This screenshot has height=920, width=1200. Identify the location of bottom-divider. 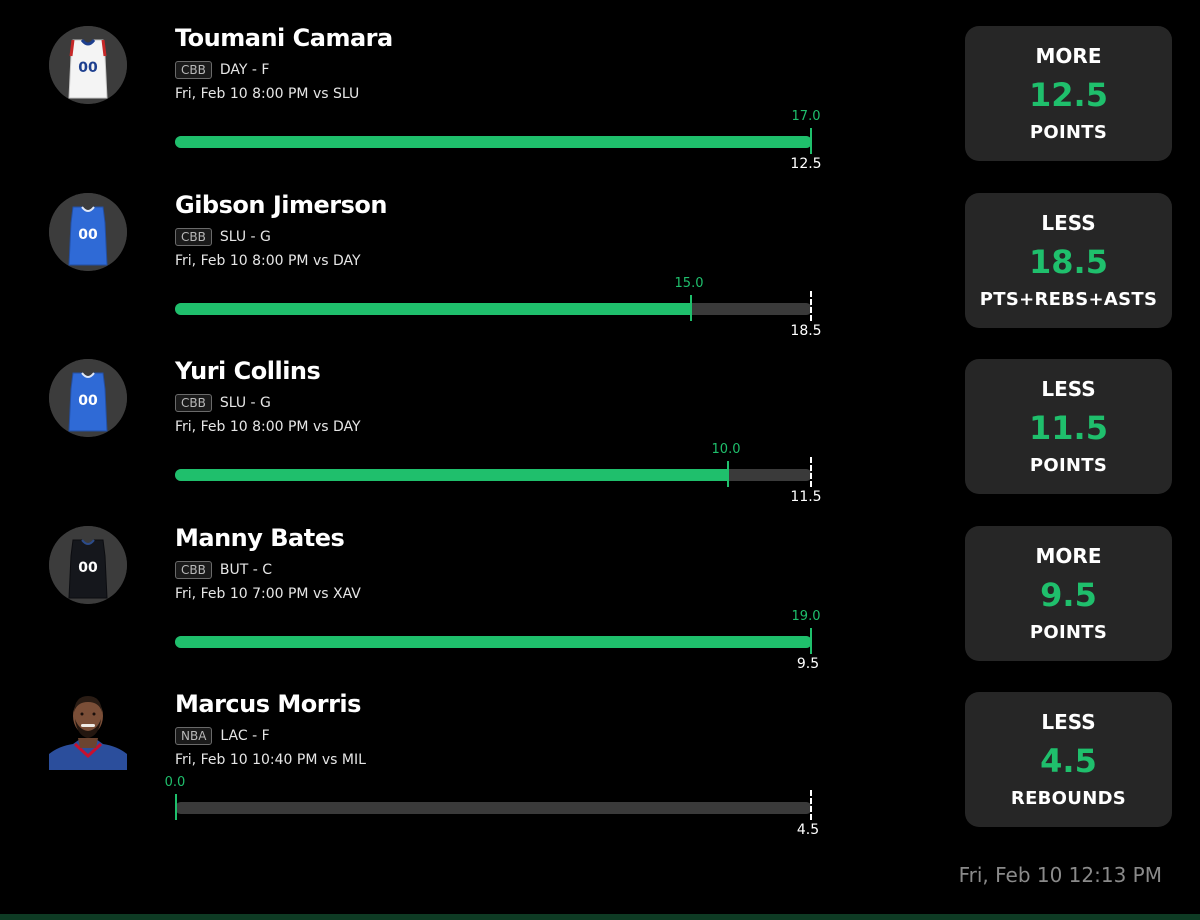
(600, 917).